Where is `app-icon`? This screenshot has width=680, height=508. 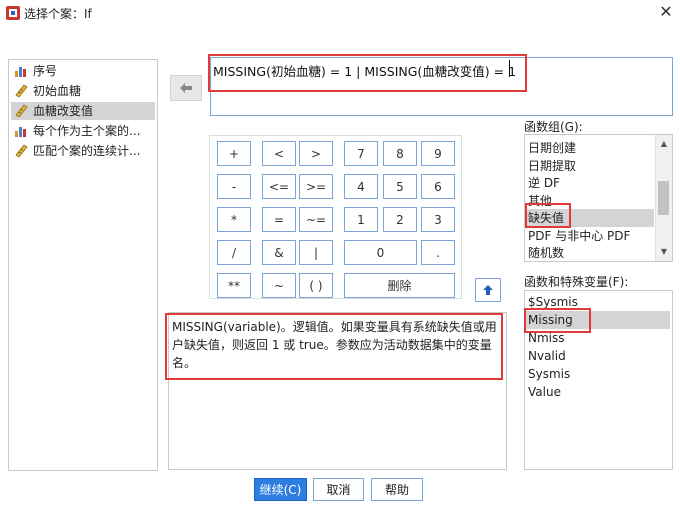
app-icon is located at coordinates (13, 13).